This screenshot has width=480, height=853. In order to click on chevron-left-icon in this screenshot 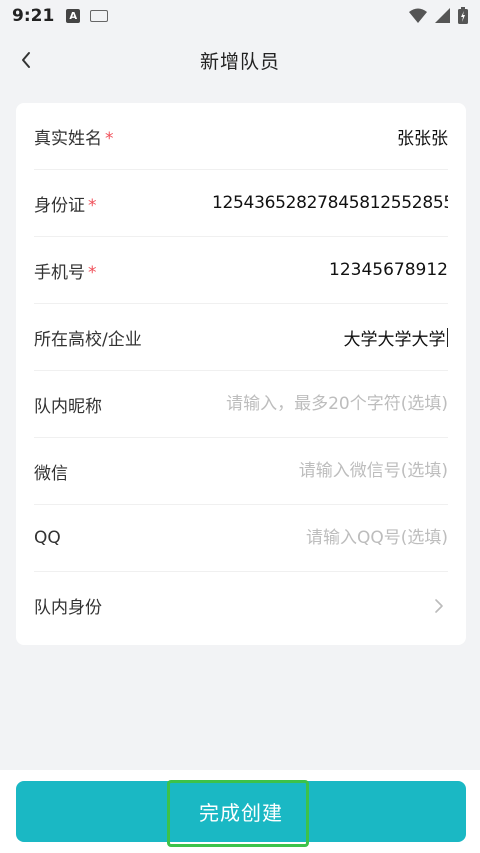, I will do `click(26, 60)`.